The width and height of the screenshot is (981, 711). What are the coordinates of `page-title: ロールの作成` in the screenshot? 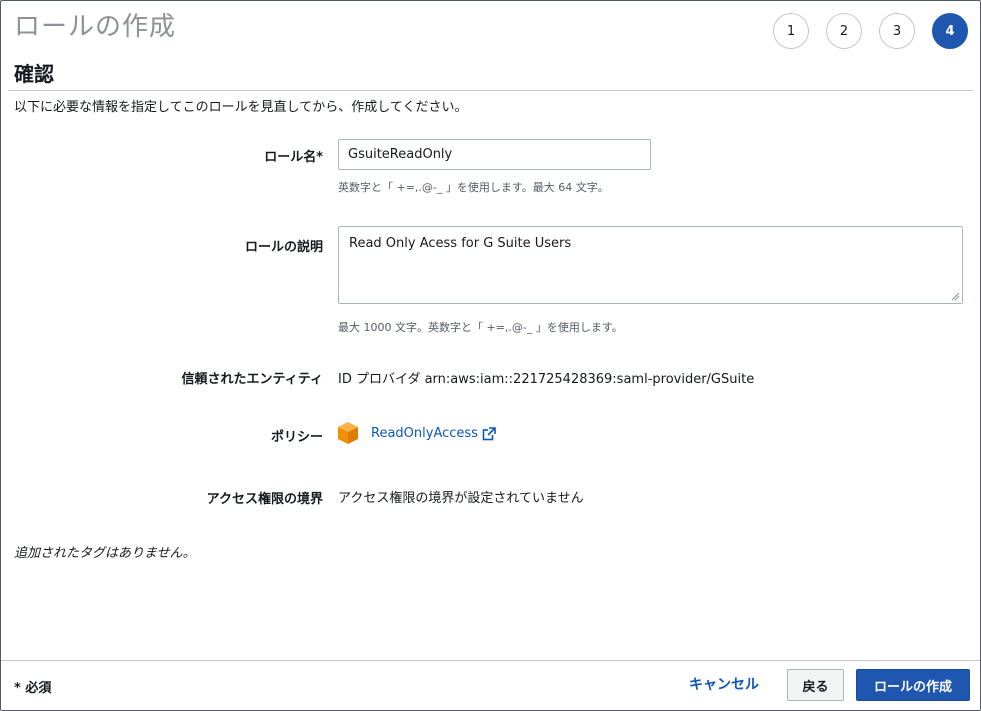 It's located at (95, 27).